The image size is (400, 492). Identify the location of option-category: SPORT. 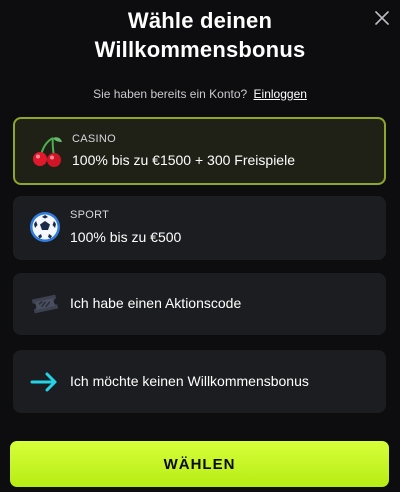
(90, 215).